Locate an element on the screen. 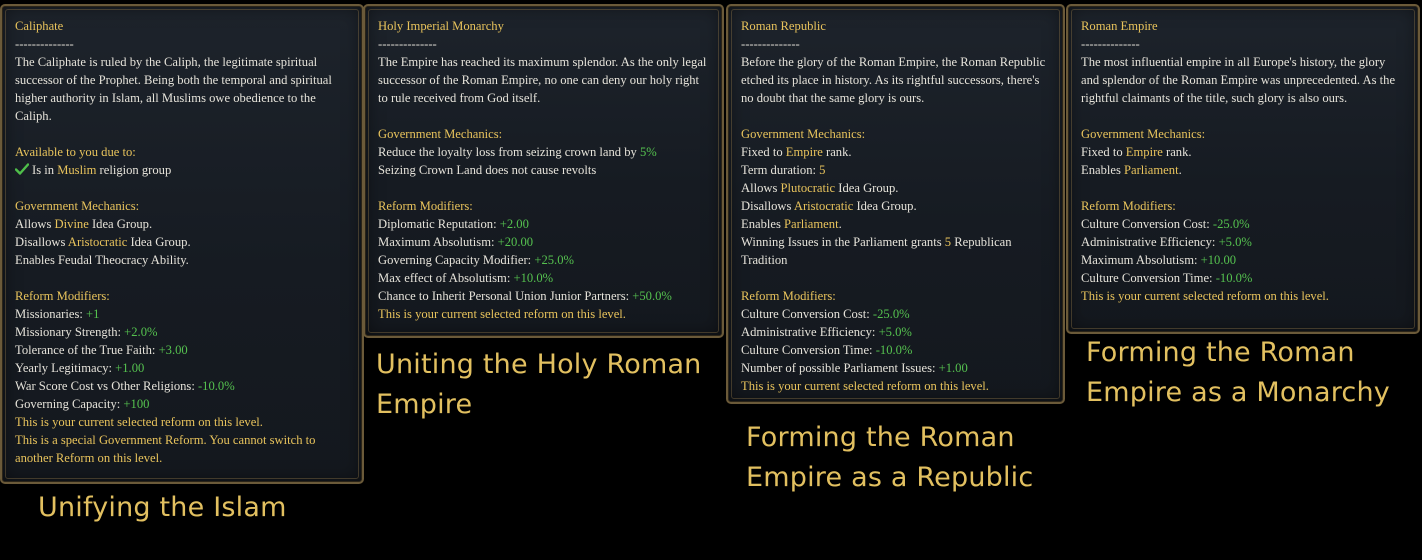  modifier-label: Number of possible Parliament Issues: is located at coordinates (840, 368).